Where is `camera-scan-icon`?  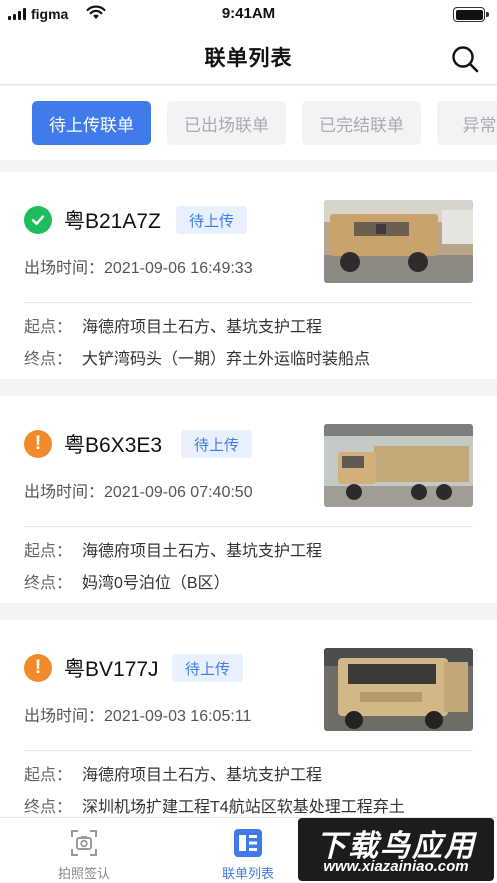 camera-scan-icon is located at coordinates (84, 843).